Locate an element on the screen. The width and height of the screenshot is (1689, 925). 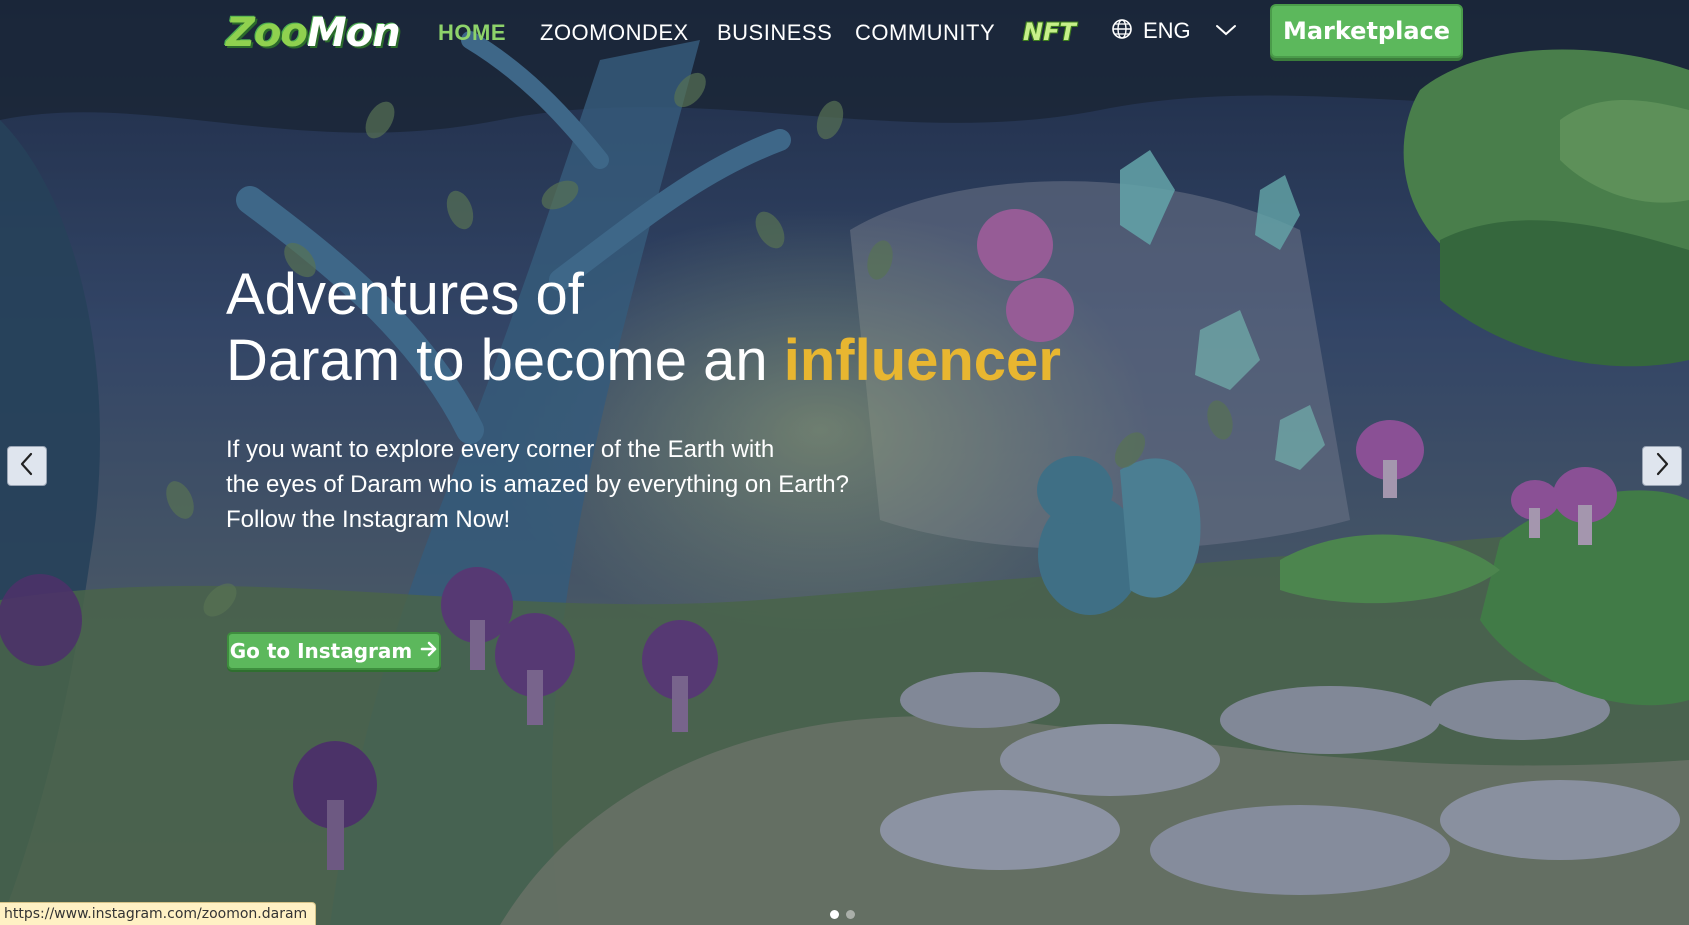
headline-line-2-prefix: Daram to become an is located at coordinates (505, 360).